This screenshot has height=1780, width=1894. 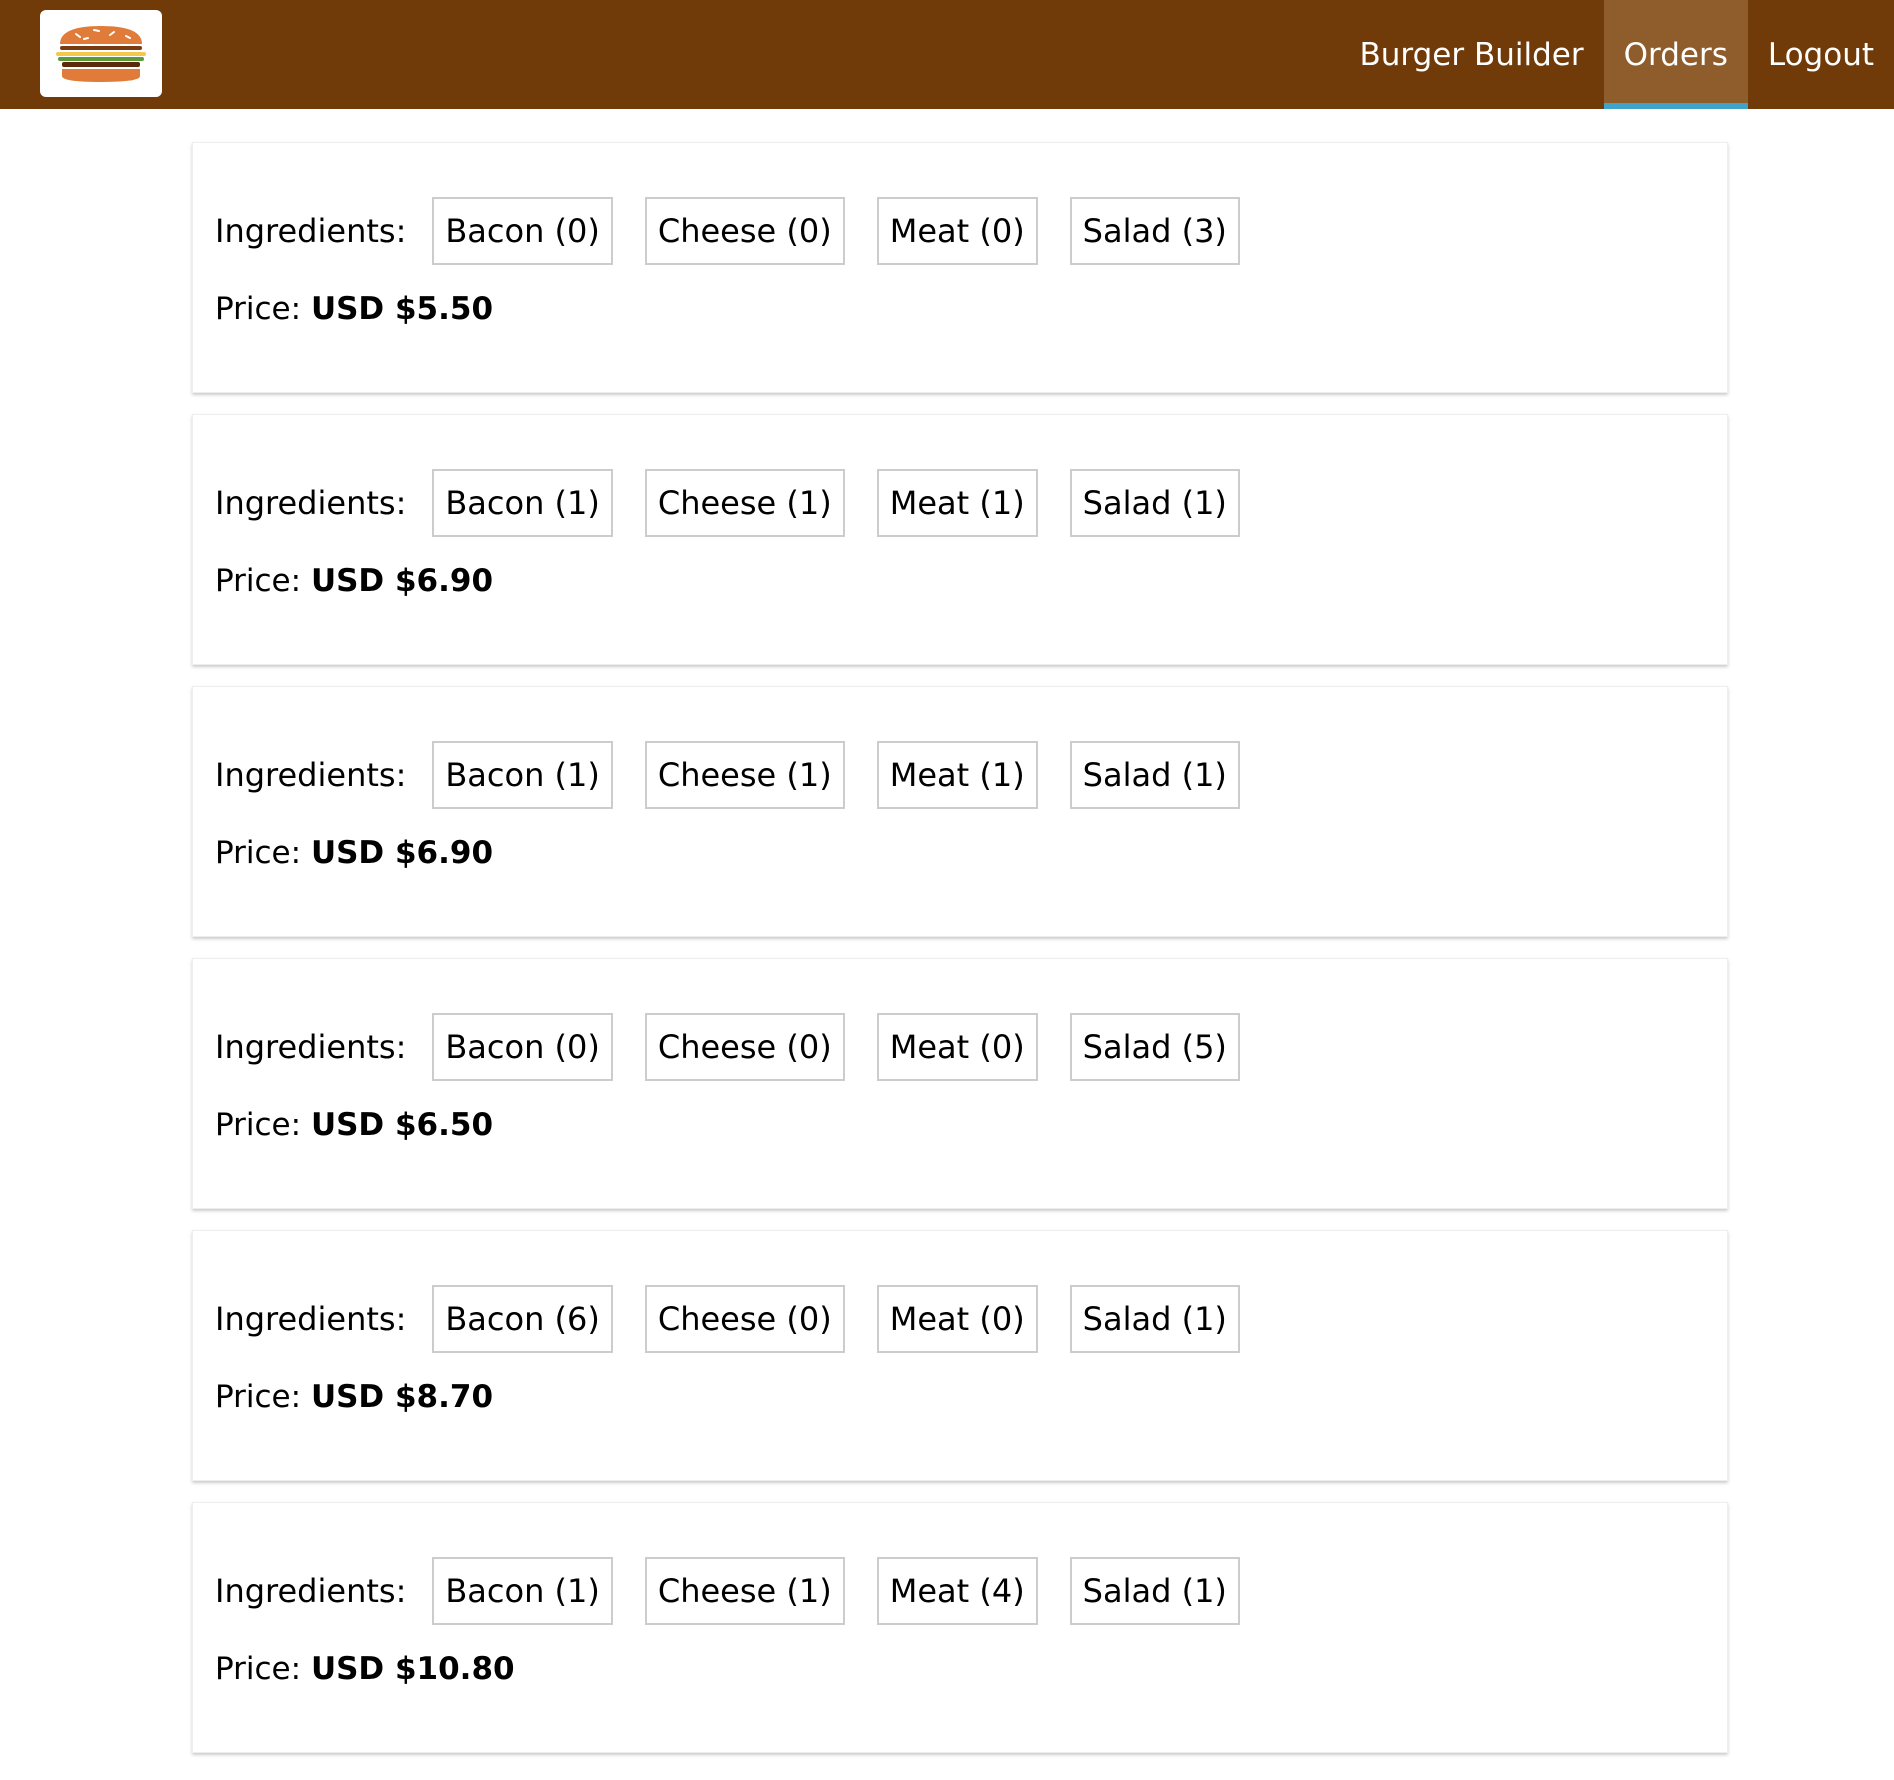 I want to click on order-price: Price: USD $8.70, so click(x=354, y=1397).